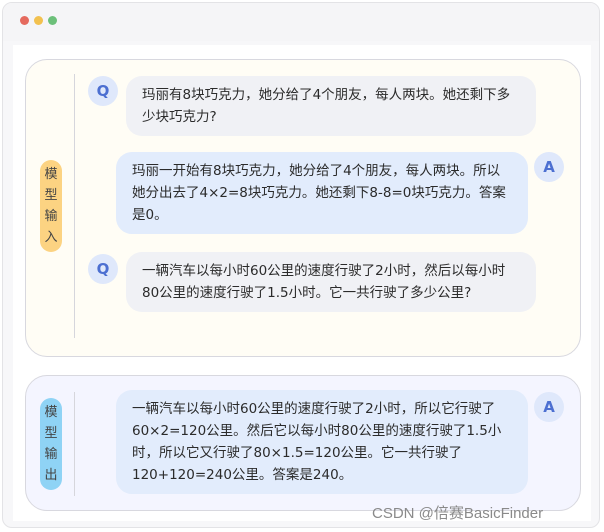 The width and height of the screenshot is (604, 532). Describe the element at coordinates (51, 206) in the screenshot. I see `model-input-label: 模 型 输 入` at that location.